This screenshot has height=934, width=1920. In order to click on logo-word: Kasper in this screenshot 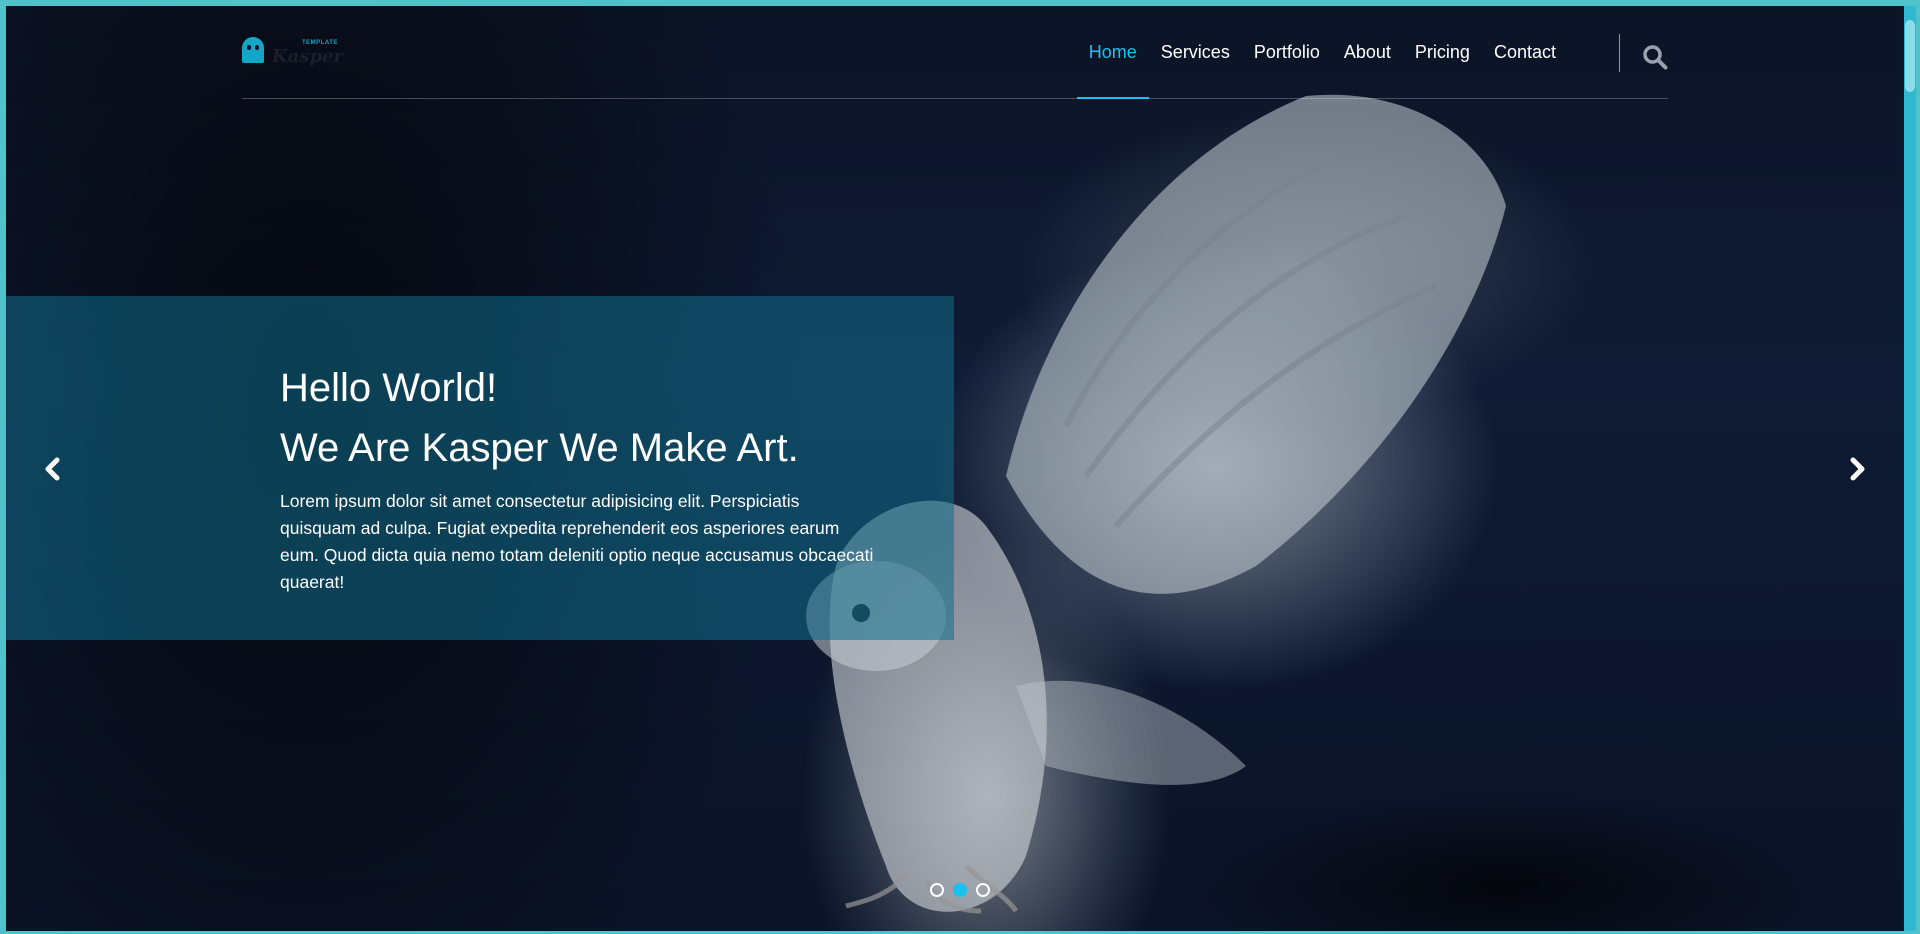, I will do `click(307, 56)`.